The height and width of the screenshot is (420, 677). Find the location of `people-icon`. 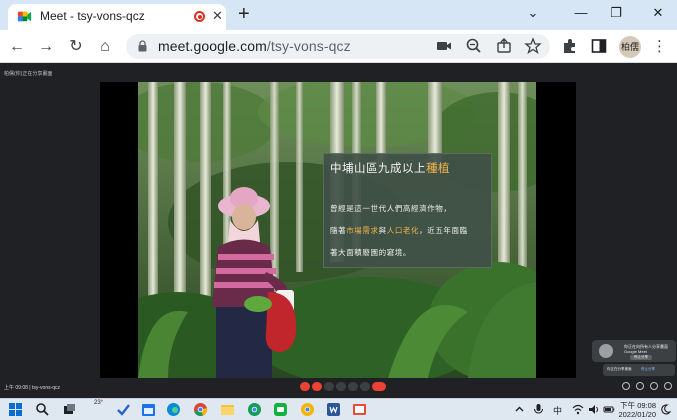

people-icon is located at coordinates (640, 386).